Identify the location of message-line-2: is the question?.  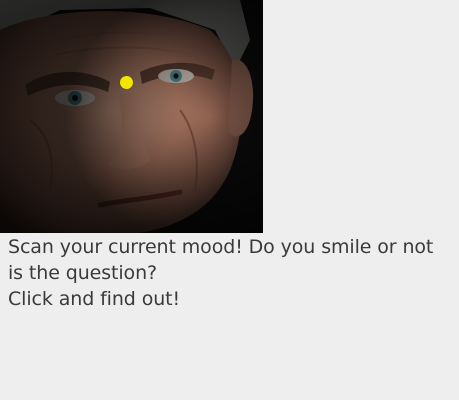
(83, 273).